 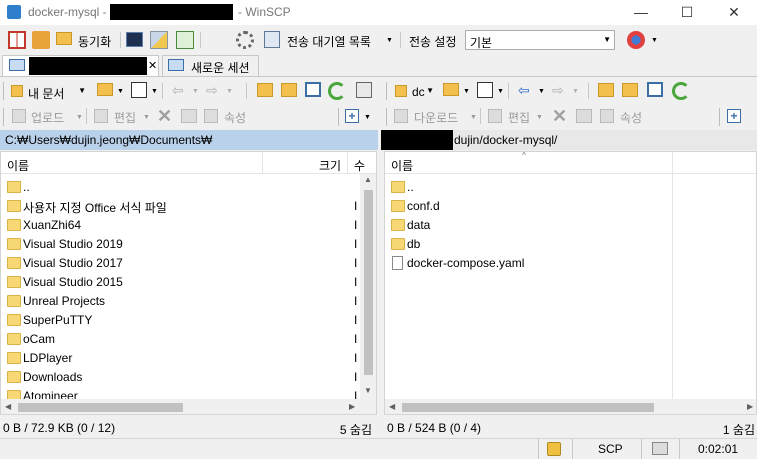 I want to click on console-icon, so click(x=134, y=39).